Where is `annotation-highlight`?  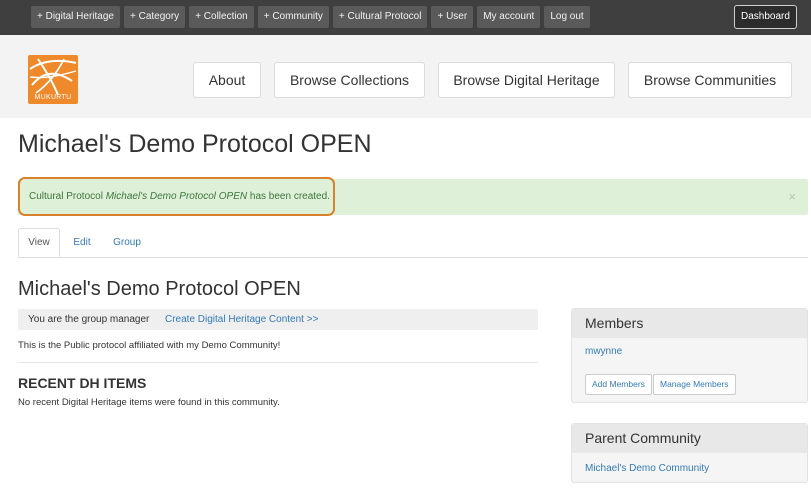 annotation-highlight is located at coordinates (176, 196).